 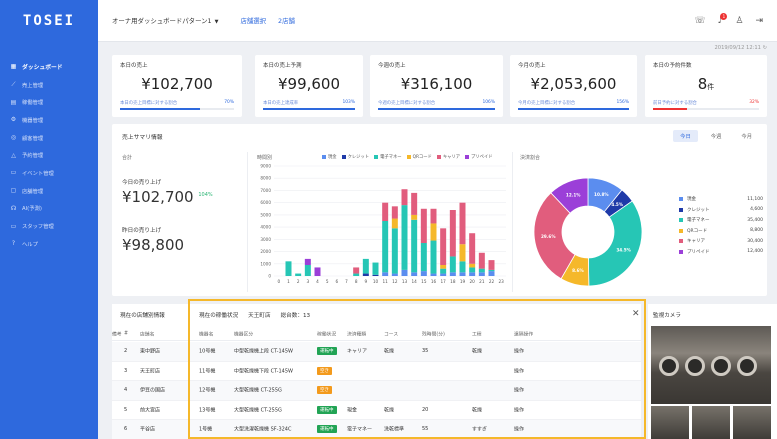 I want to click on column-header: 機器名, so click(x=206, y=333).